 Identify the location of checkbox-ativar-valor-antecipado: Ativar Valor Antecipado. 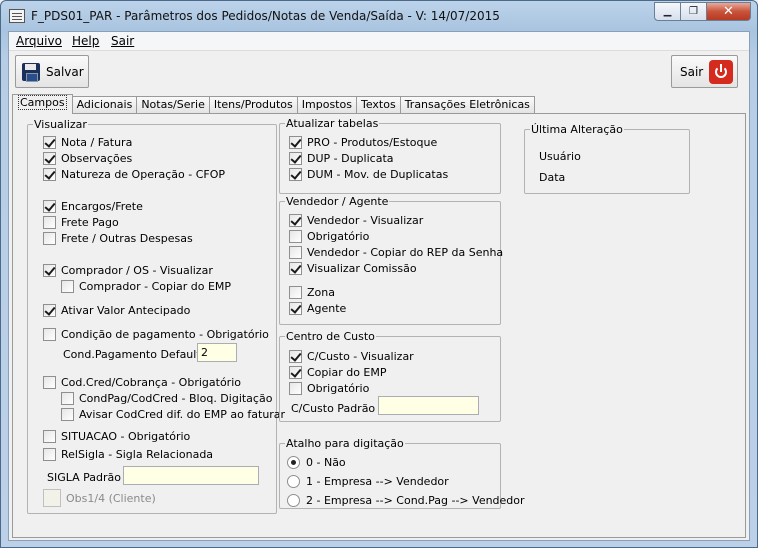
(116, 310).